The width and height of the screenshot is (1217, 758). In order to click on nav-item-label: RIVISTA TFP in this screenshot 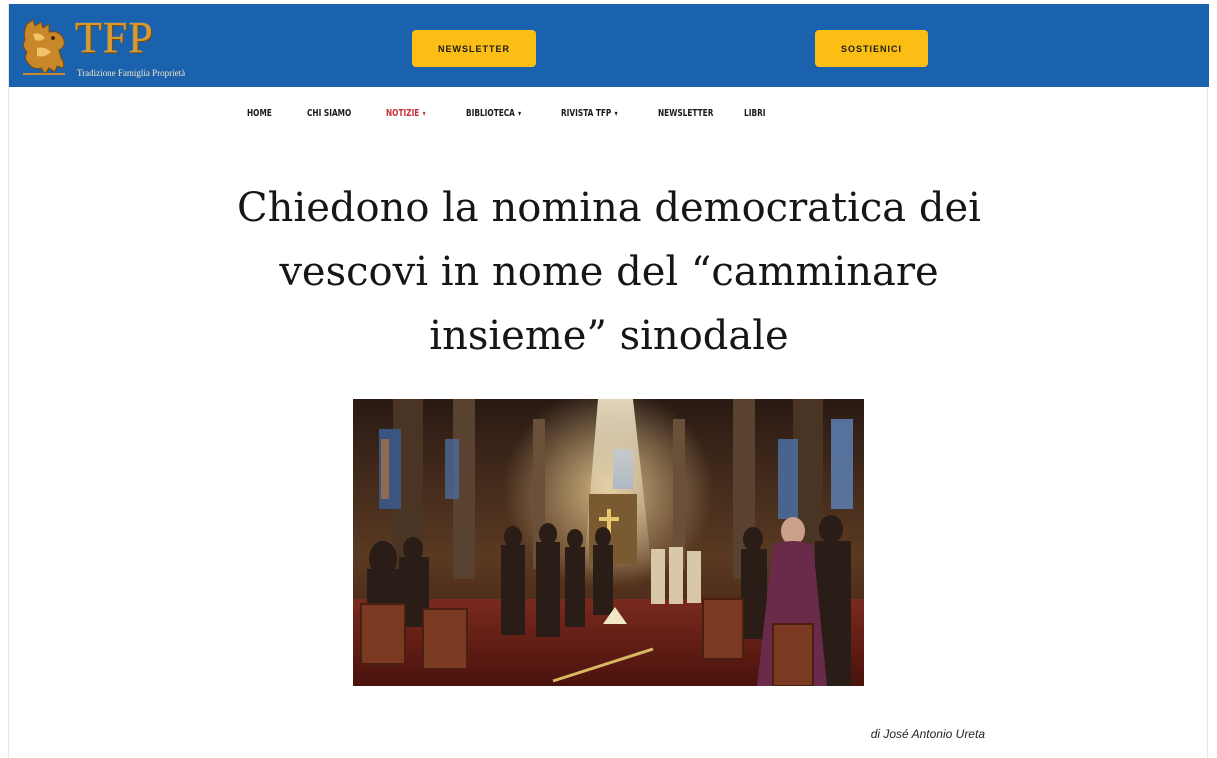, I will do `click(586, 113)`.